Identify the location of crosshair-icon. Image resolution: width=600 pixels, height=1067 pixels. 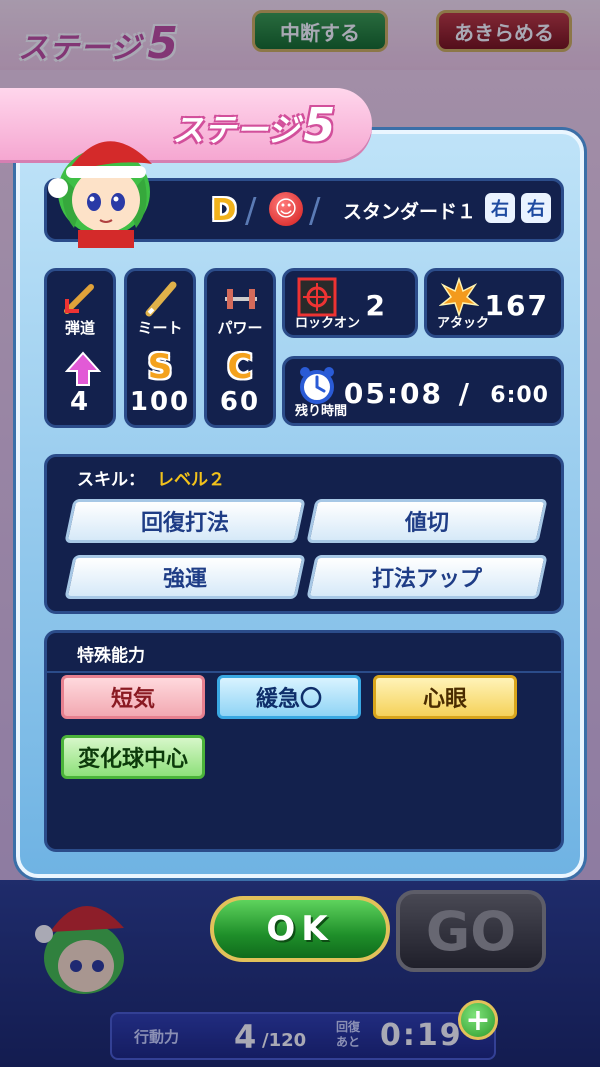
(317, 297).